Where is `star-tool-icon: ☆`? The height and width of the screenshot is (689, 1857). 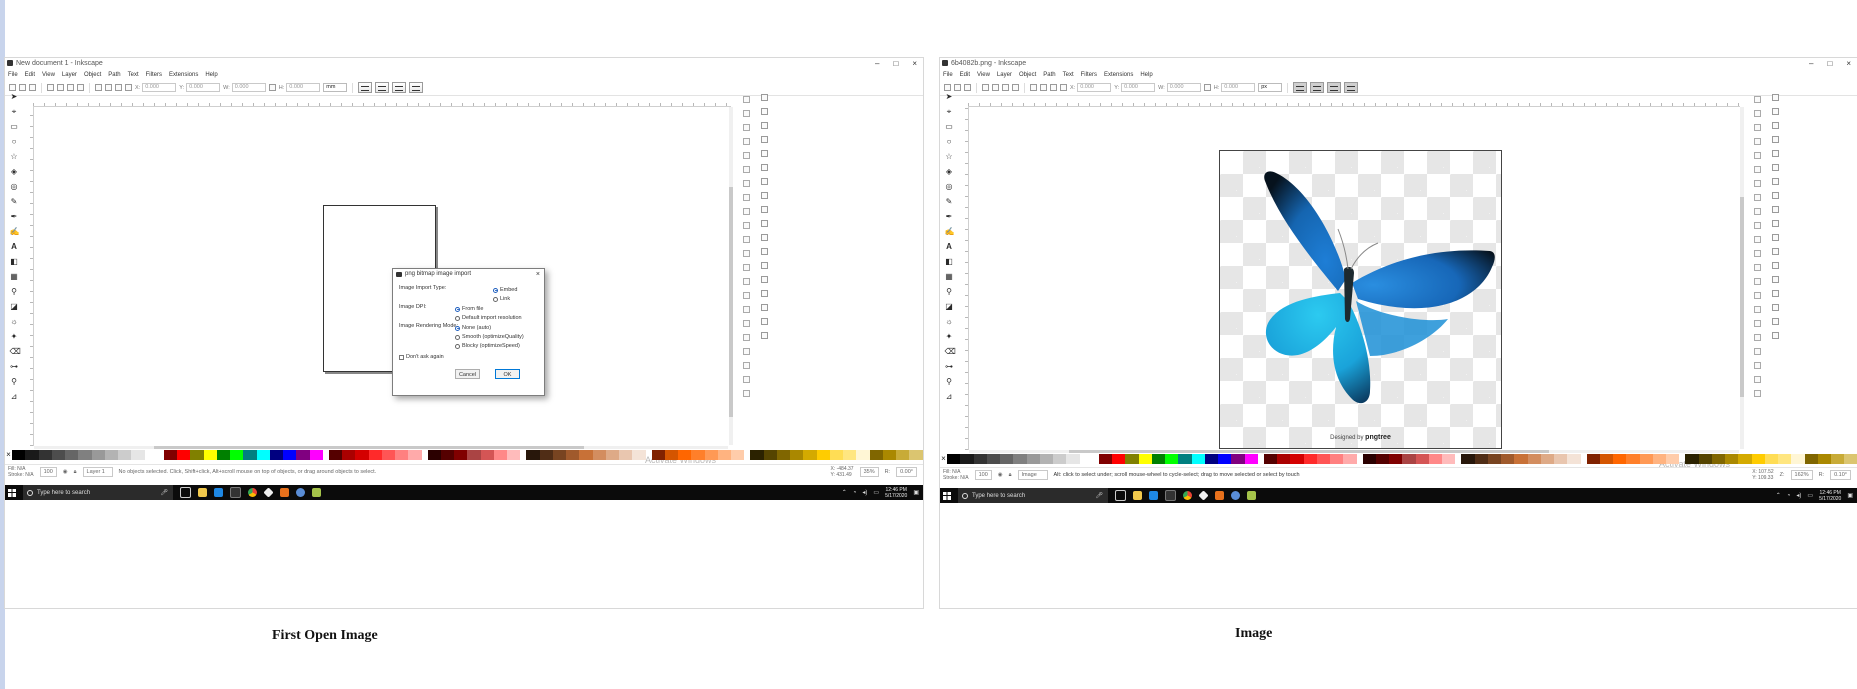 star-tool-icon: ☆ is located at coordinates (949, 156).